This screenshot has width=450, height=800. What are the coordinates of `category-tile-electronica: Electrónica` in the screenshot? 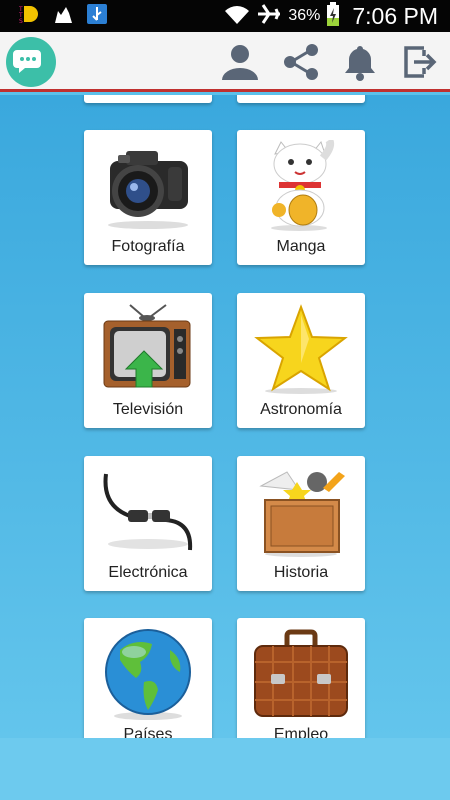 It's located at (148, 523).